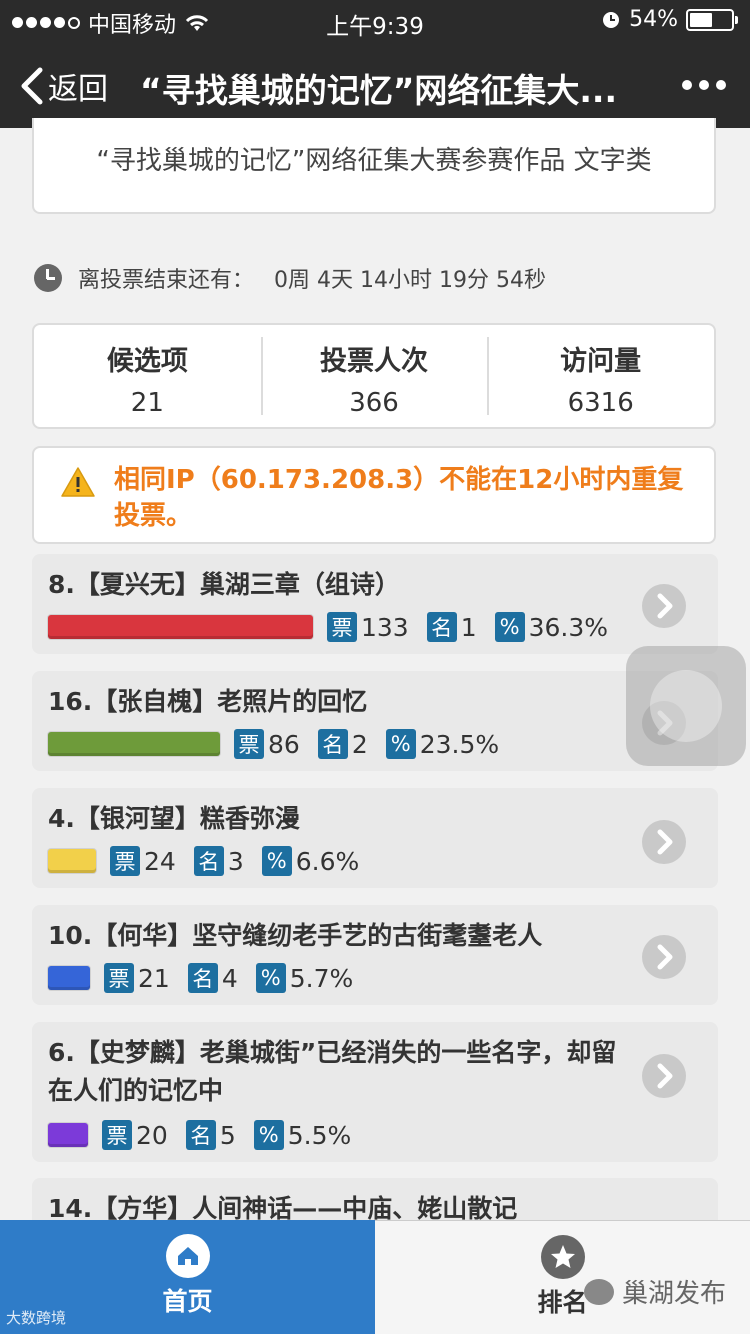  Describe the element at coordinates (160, 861) in the screenshot. I see `vote-count: 24` at that location.